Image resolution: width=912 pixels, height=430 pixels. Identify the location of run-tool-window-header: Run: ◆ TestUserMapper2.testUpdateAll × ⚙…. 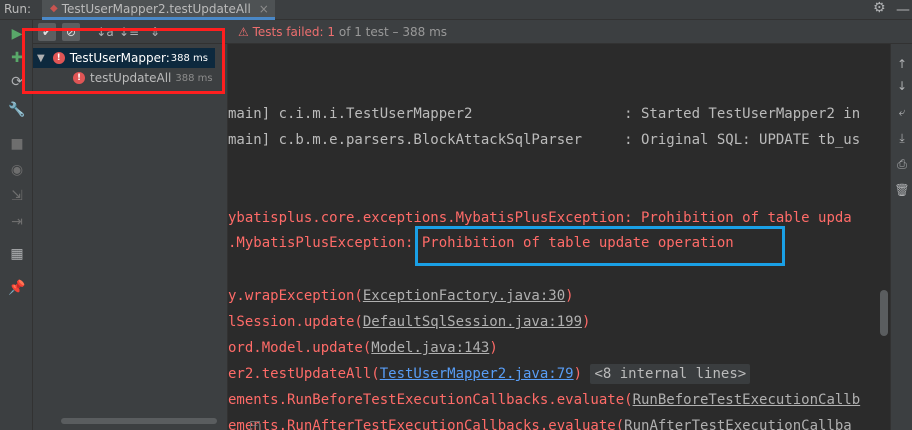
(456, 10).